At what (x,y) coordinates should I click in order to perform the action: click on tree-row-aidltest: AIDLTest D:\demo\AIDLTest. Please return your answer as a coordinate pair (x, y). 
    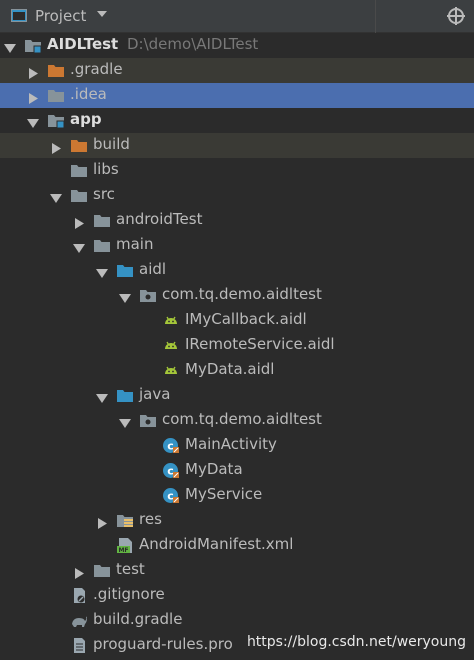
    Looking at the image, I should click on (237, 45).